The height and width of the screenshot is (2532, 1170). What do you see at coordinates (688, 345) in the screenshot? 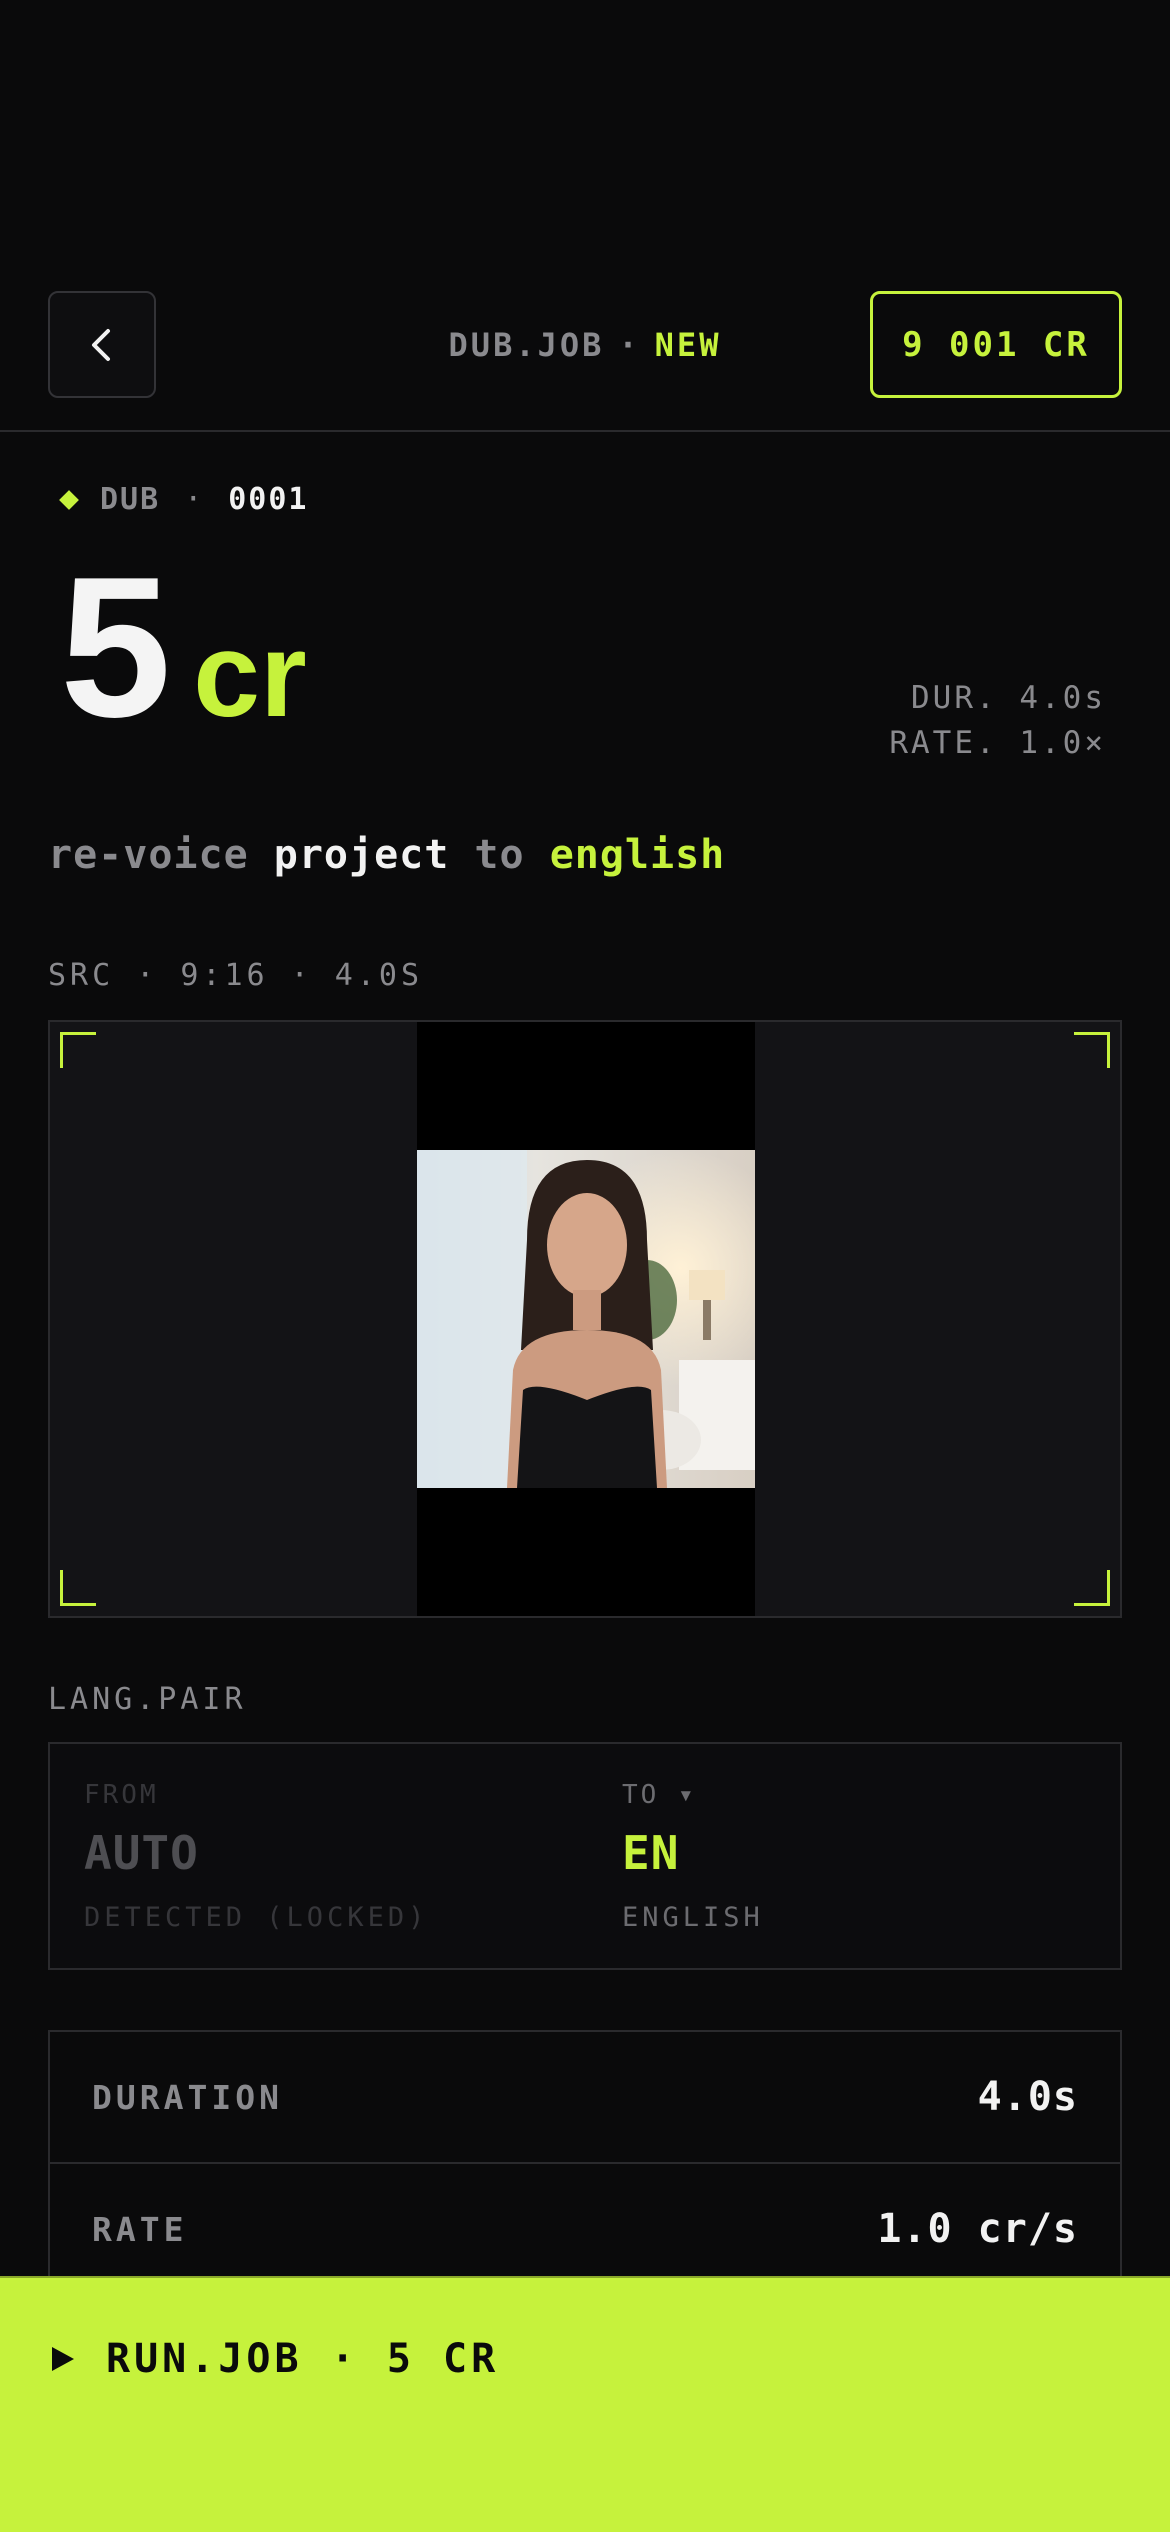
I see `job-status: NEW` at bounding box center [688, 345].